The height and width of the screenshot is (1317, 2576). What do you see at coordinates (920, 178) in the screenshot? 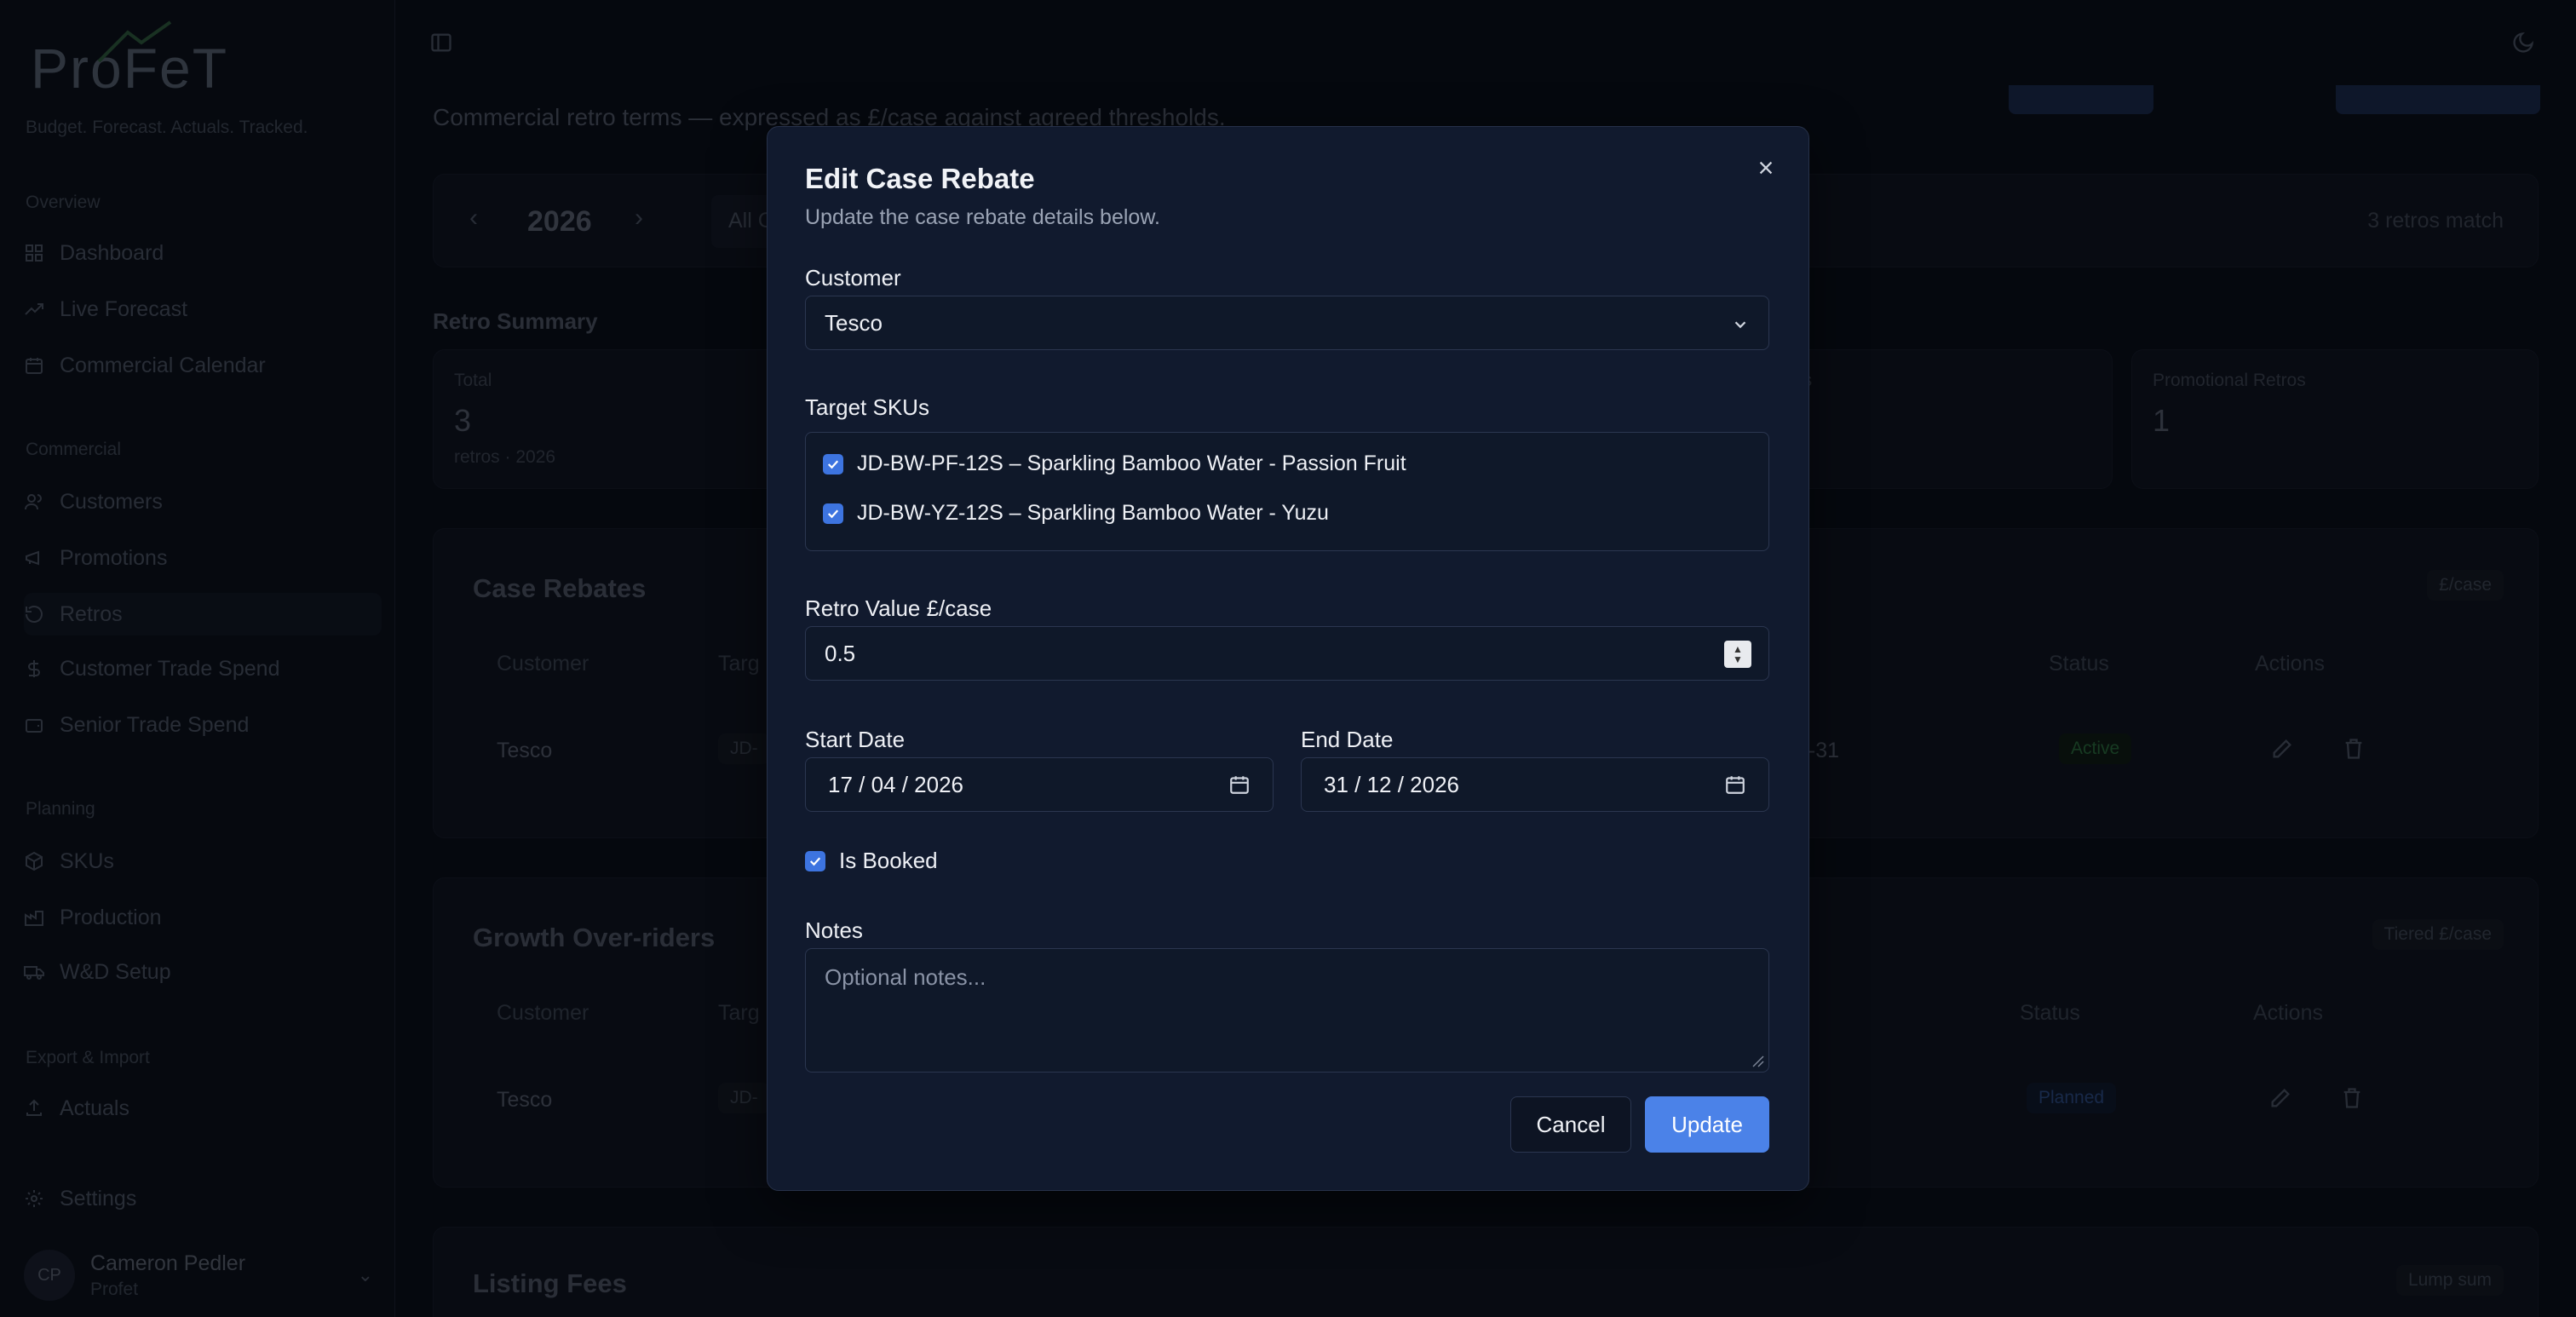
I see `dialog-title: Edit Case Rebate` at bounding box center [920, 178].